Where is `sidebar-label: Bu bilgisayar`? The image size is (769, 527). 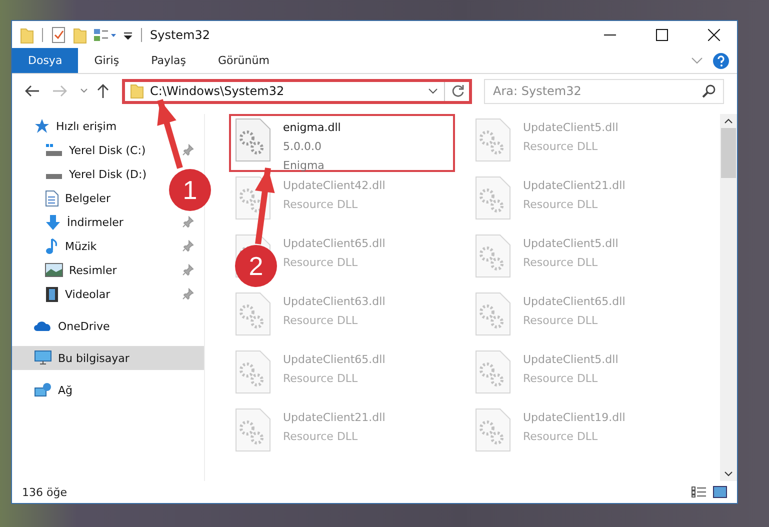
sidebar-label: Bu bilgisayar is located at coordinates (94, 358).